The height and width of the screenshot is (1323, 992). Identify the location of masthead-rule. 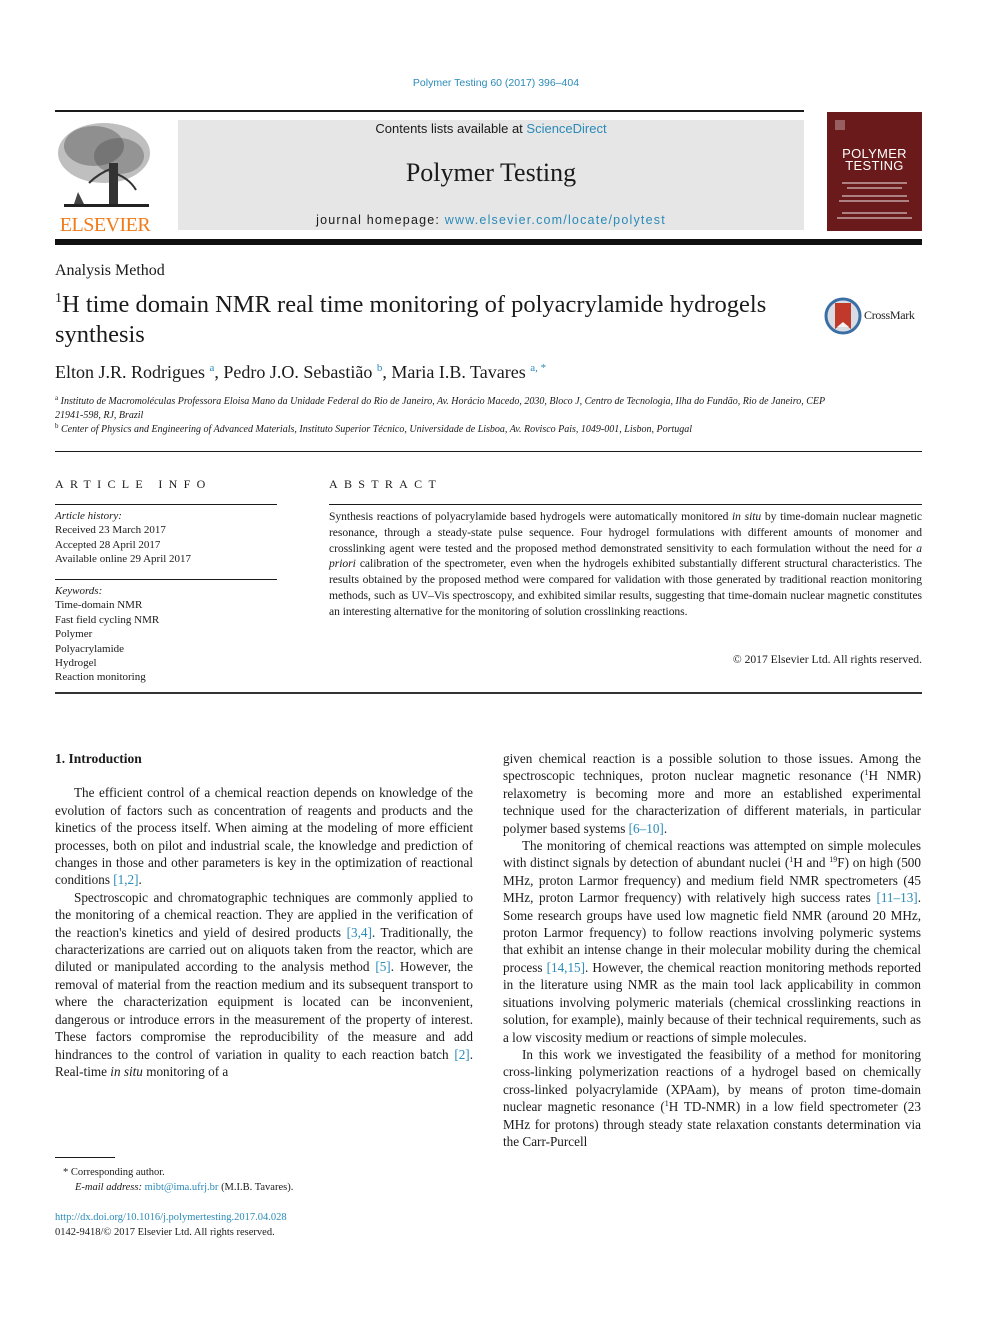
(488, 242).